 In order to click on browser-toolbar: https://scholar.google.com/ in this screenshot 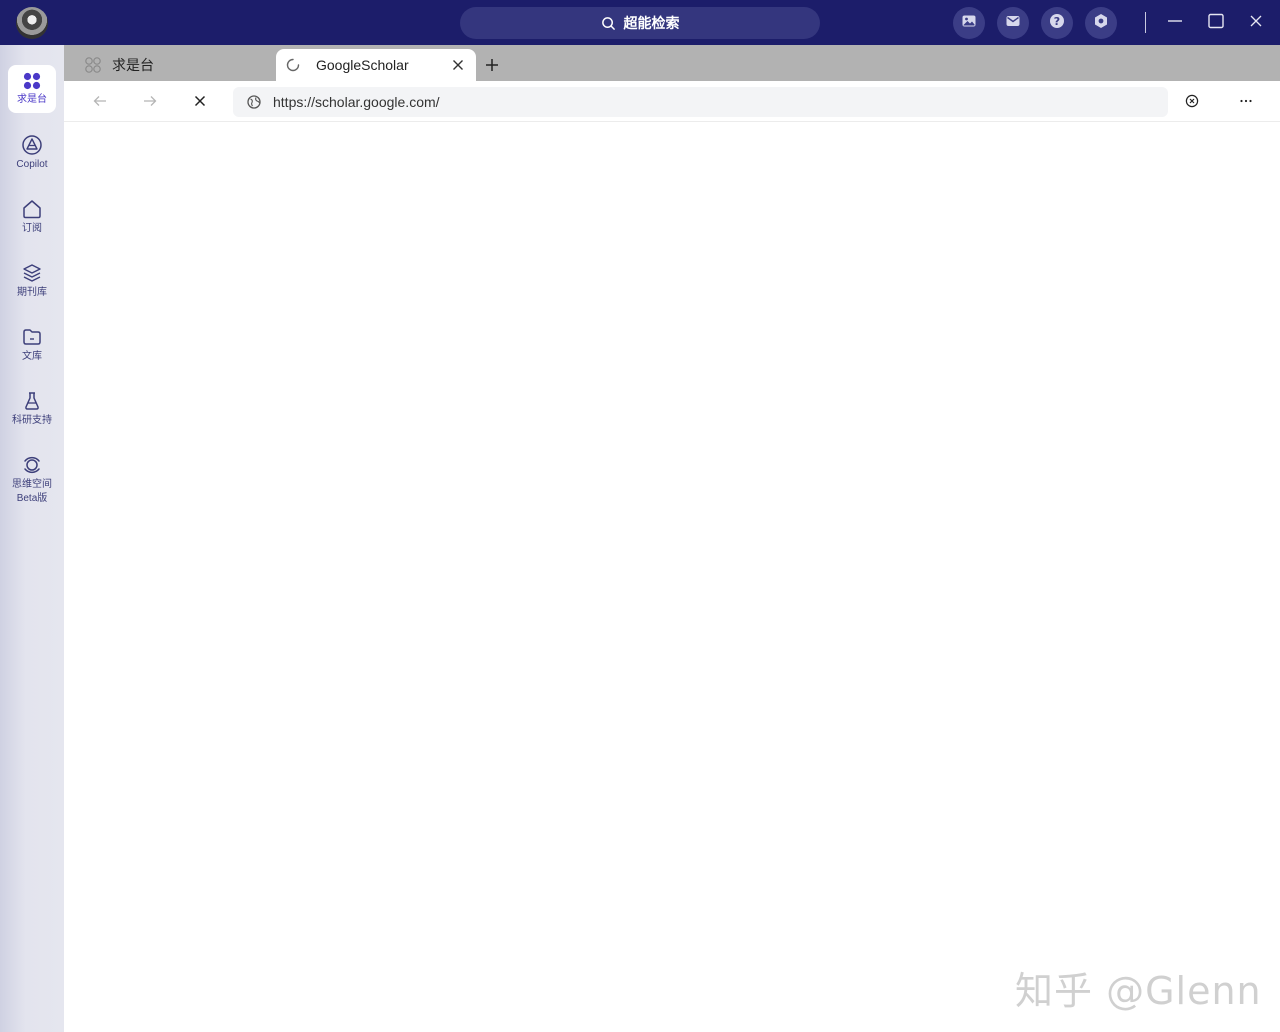, I will do `click(672, 101)`.